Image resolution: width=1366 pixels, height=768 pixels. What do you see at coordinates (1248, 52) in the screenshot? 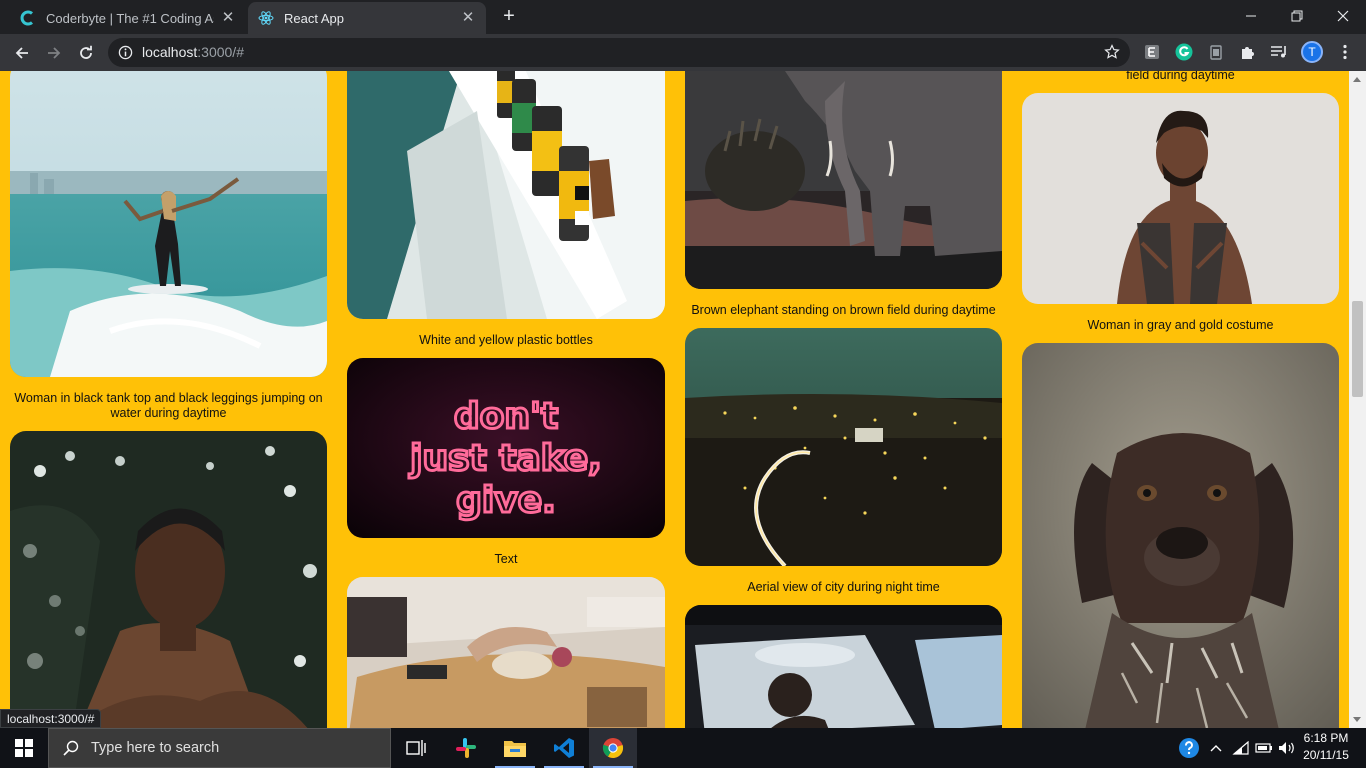
I see `puzzle-extensions-icon` at bounding box center [1248, 52].